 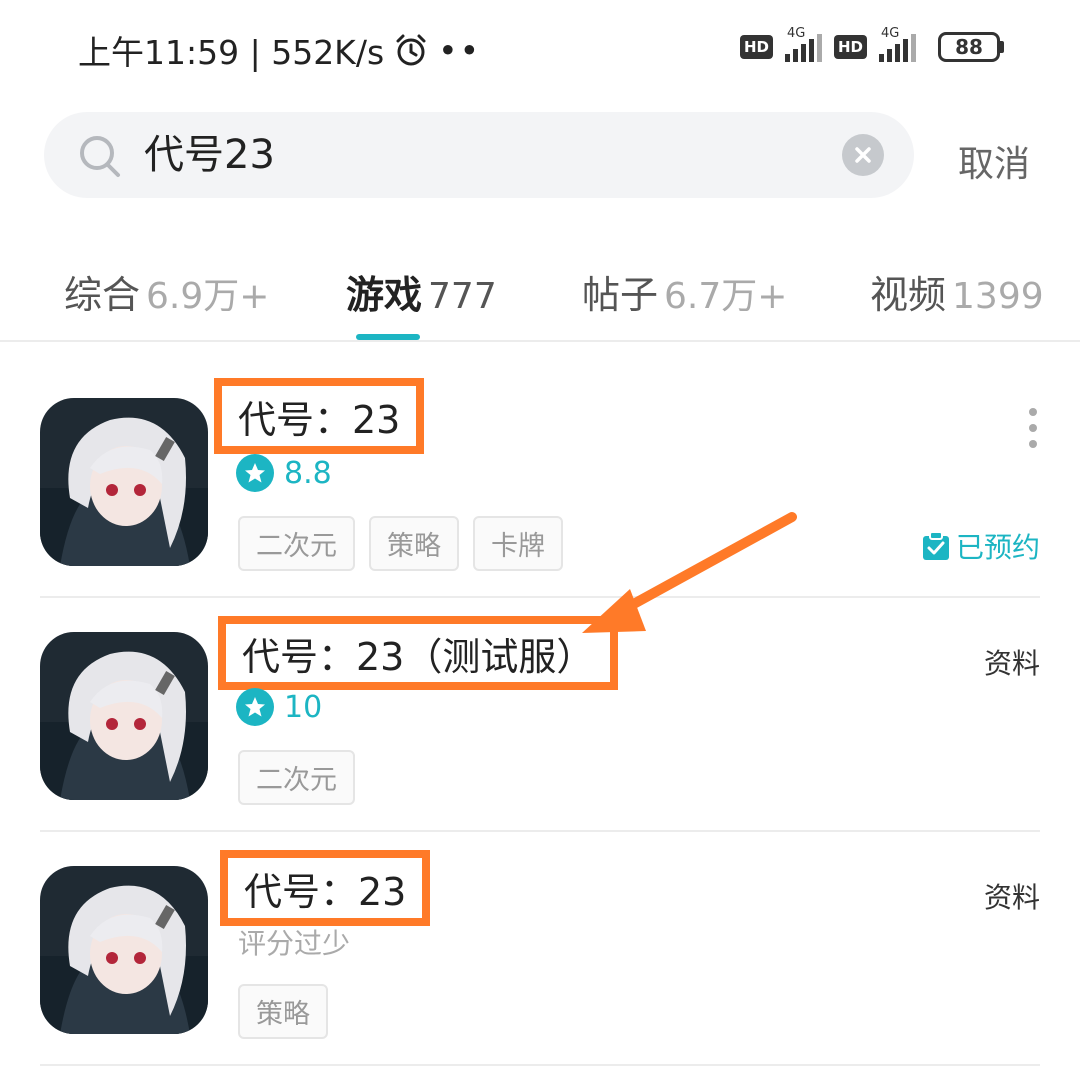 I want to click on tab-label: 帖子, so click(x=620, y=295).